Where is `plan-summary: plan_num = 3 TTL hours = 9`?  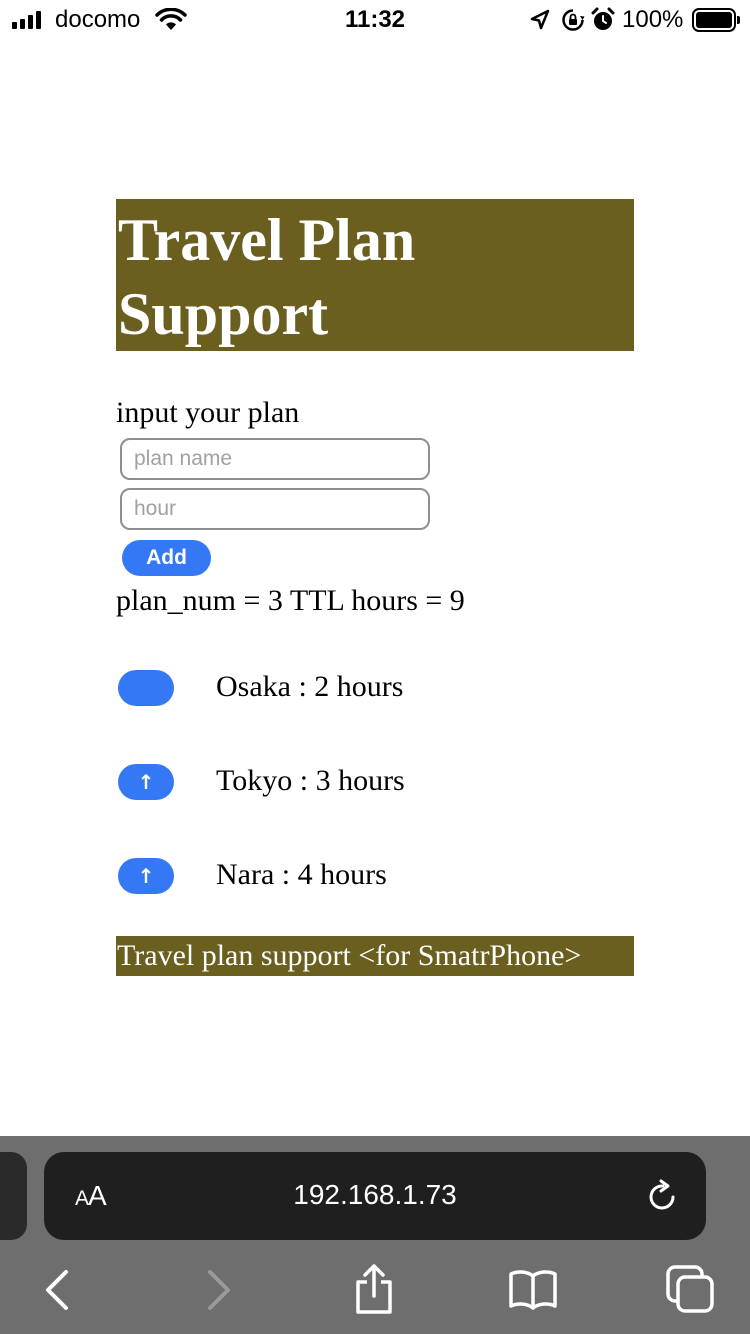 plan-summary: plan_num = 3 TTL hours = 9 is located at coordinates (290, 600).